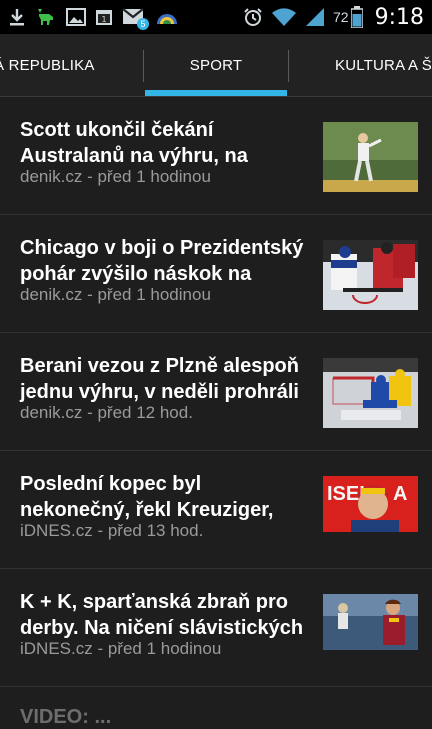 Image resolution: width=432 pixels, height=729 pixels. What do you see at coordinates (46, 17) in the screenshot?
I see `deer-icon` at bounding box center [46, 17].